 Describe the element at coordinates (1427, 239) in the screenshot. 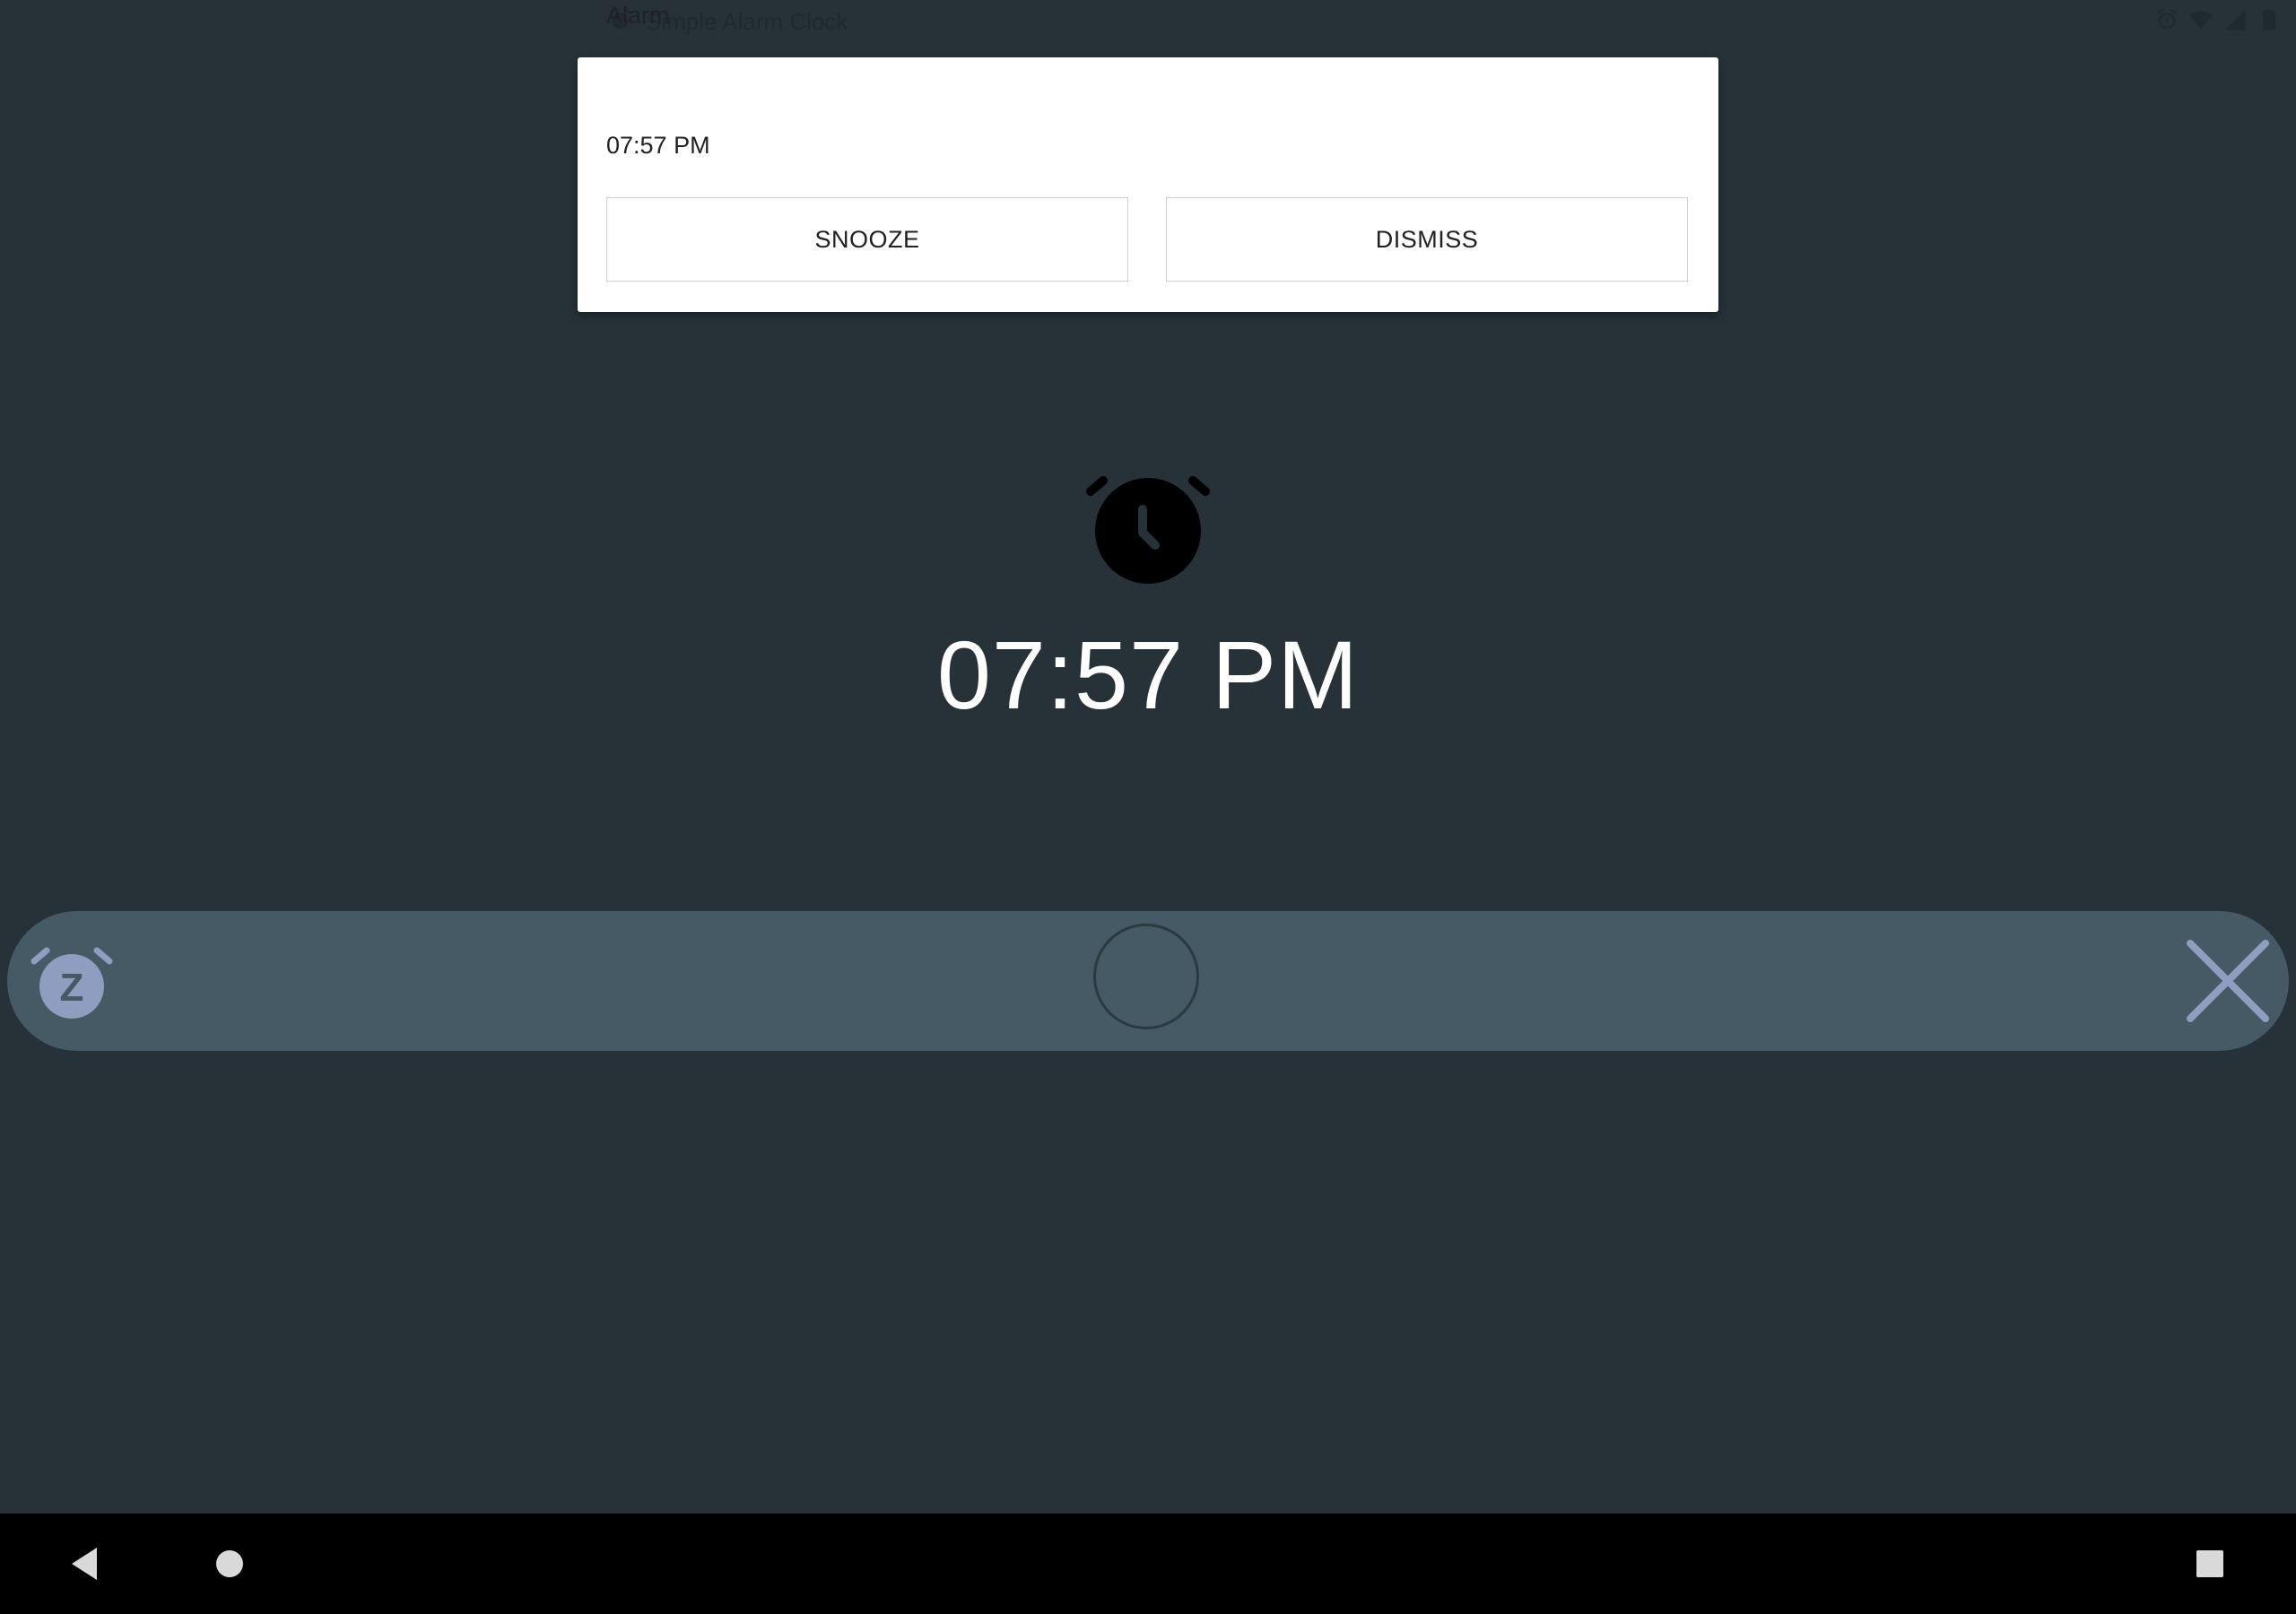

I see `dismiss-button: DISMISS` at that location.